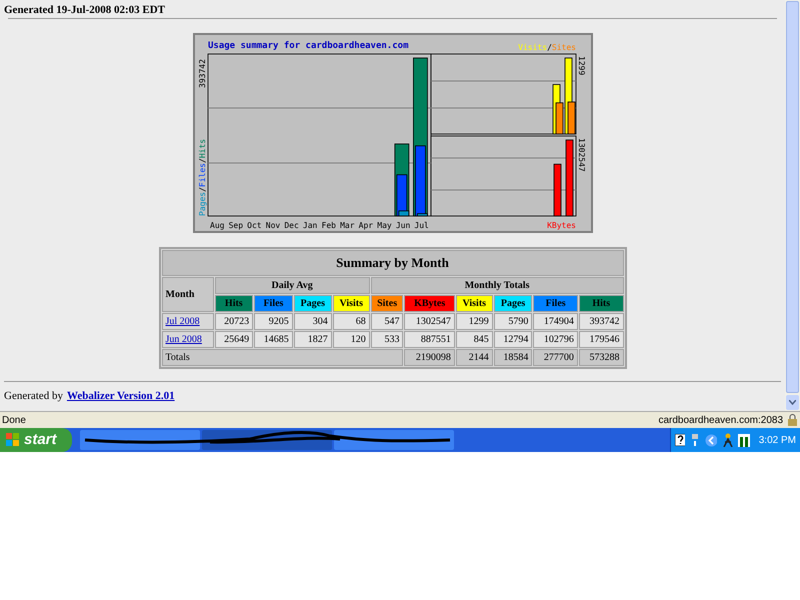 The image size is (800, 600). Describe the element at coordinates (387, 321) in the screenshot. I see `table-cell: 547` at that location.